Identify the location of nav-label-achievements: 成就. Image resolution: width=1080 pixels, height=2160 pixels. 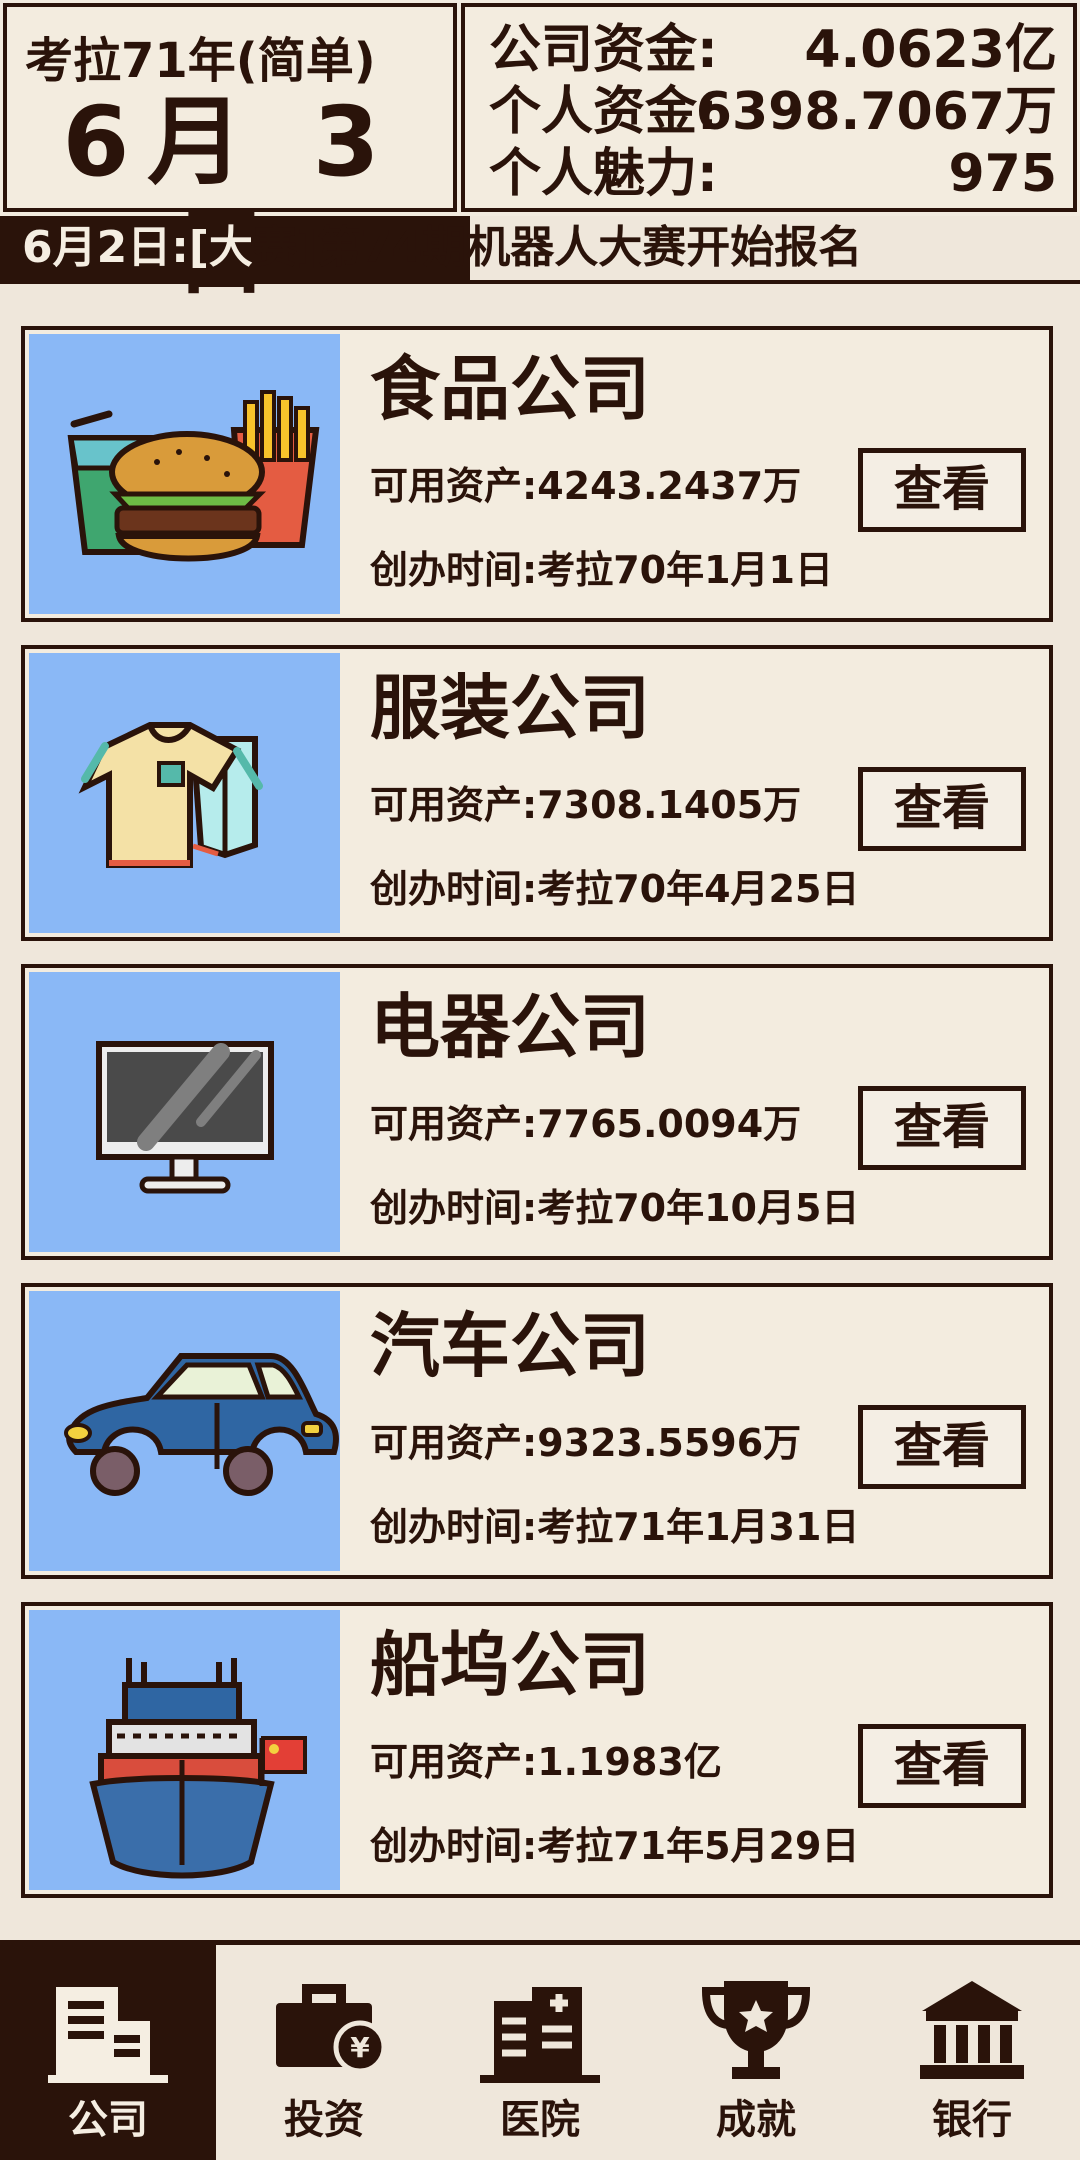
(756, 2120).